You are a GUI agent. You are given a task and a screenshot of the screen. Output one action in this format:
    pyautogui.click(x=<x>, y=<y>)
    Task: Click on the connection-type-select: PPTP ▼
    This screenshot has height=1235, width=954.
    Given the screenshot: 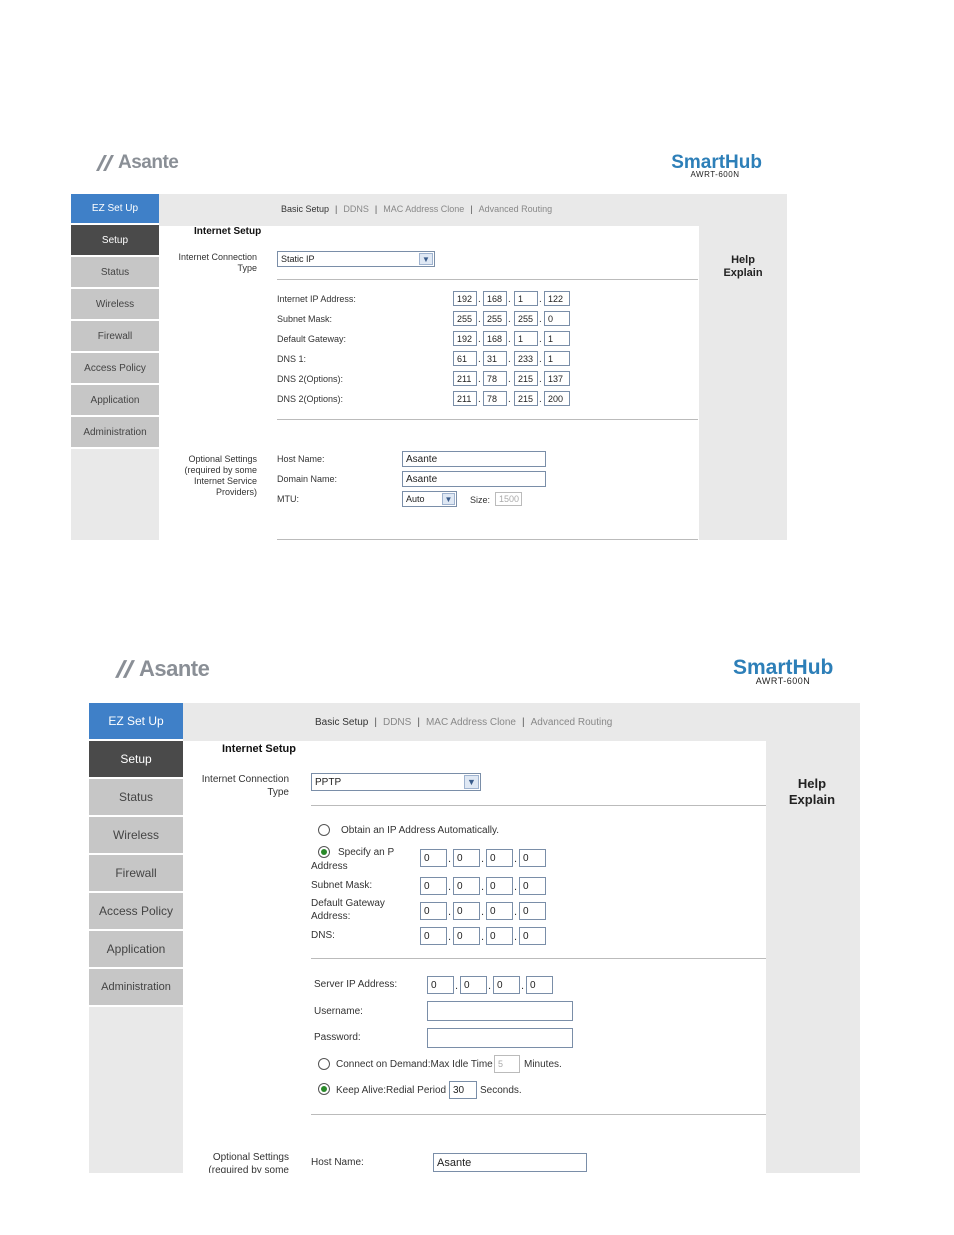 What is the action you would take?
    pyautogui.click(x=396, y=782)
    